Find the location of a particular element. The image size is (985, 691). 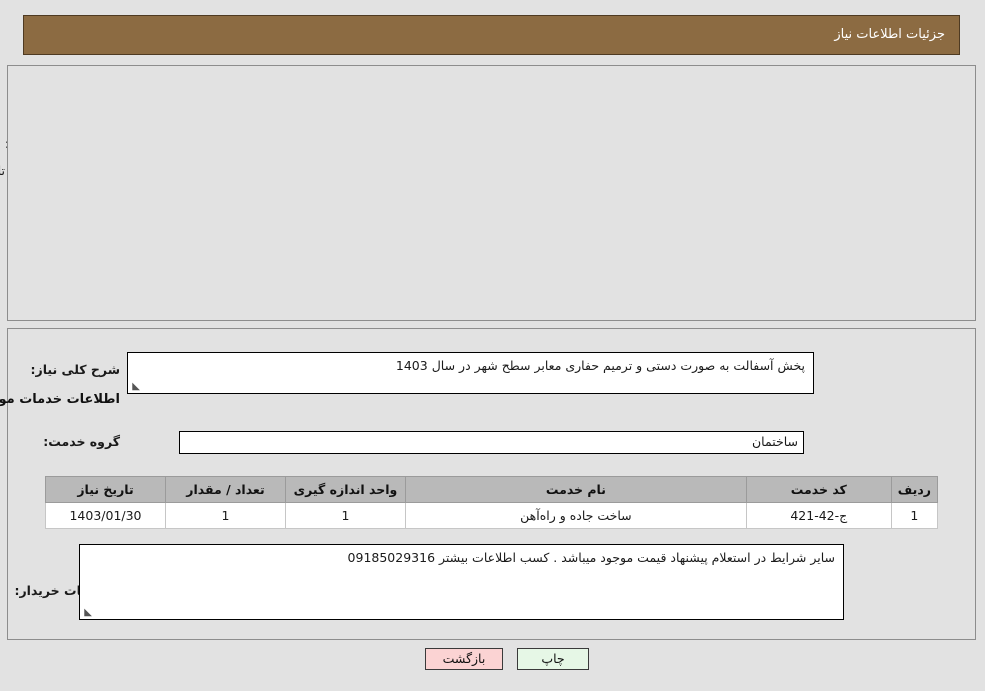

page-title: جزئیات اطلاعات نیاز is located at coordinates (890, 34).